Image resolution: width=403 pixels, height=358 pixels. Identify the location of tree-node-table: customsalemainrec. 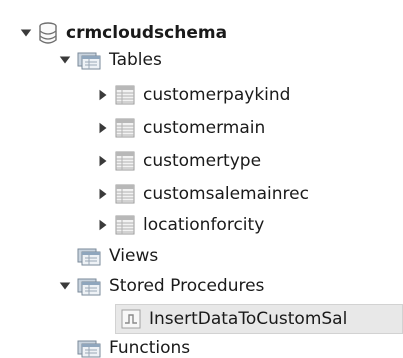
(202, 194).